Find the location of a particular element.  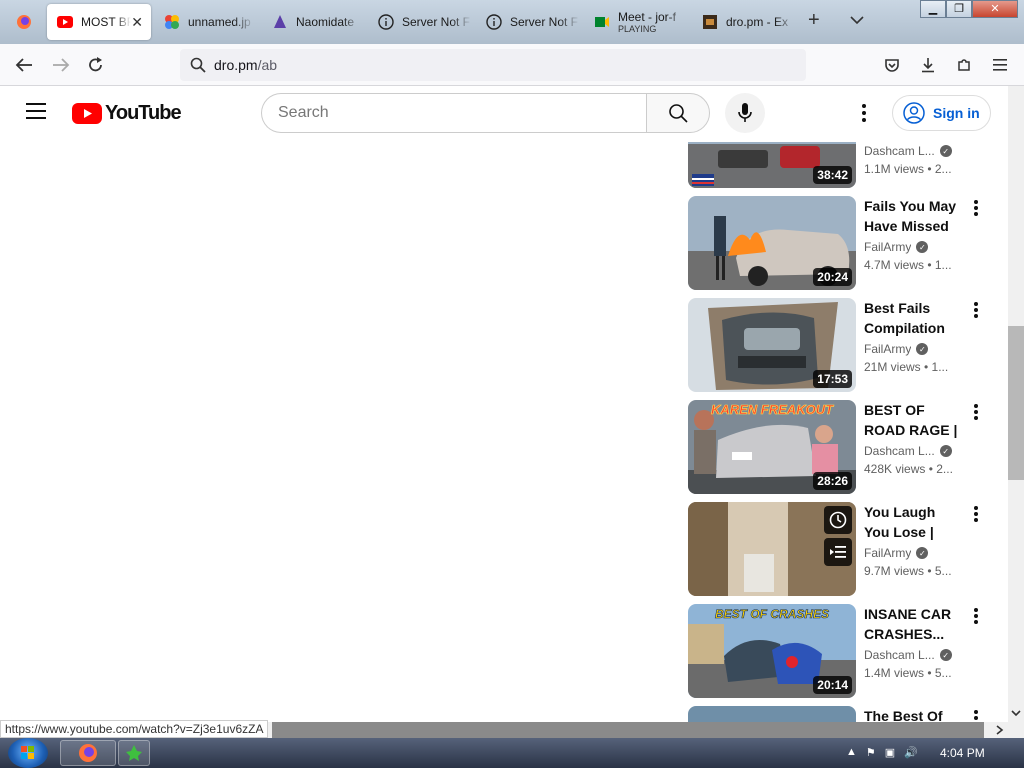

thumbnail-caption: BEST OF CRASHES is located at coordinates (772, 614).